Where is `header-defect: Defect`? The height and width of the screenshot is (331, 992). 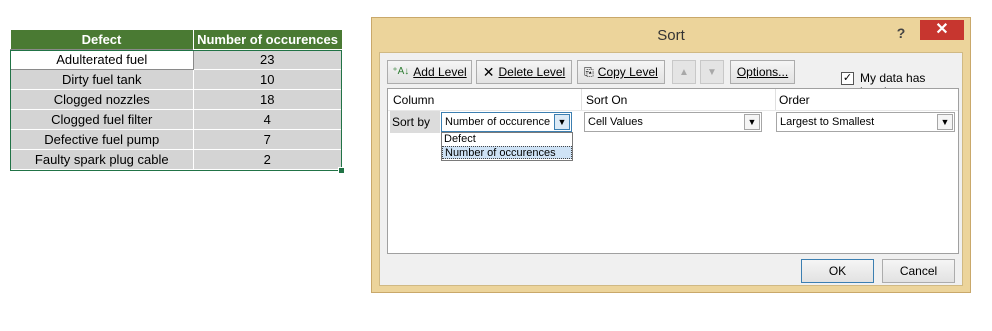 header-defect: Defect is located at coordinates (102, 40).